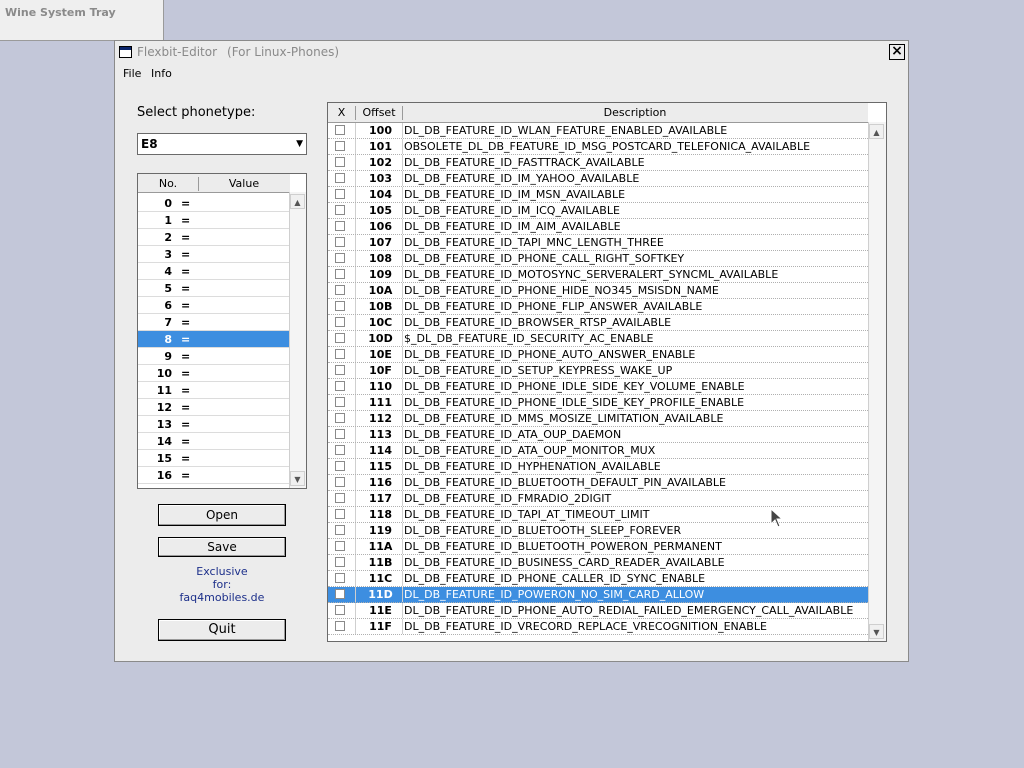 This screenshot has width=1024, height=768. What do you see at coordinates (214, 407) in the screenshot?
I see `value-list-row: 12 =` at bounding box center [214, 407].